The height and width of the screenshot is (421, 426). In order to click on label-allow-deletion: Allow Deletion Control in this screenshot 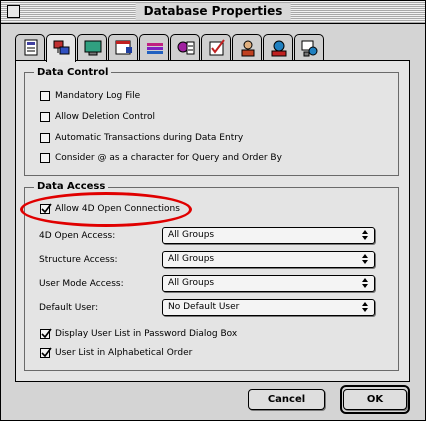, I will do `click(105, 117)`.